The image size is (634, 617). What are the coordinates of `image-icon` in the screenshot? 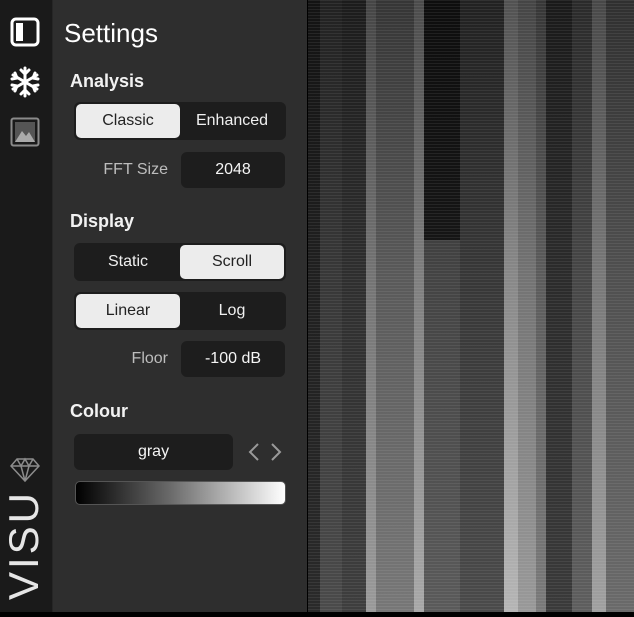 It's located at (25, 132).